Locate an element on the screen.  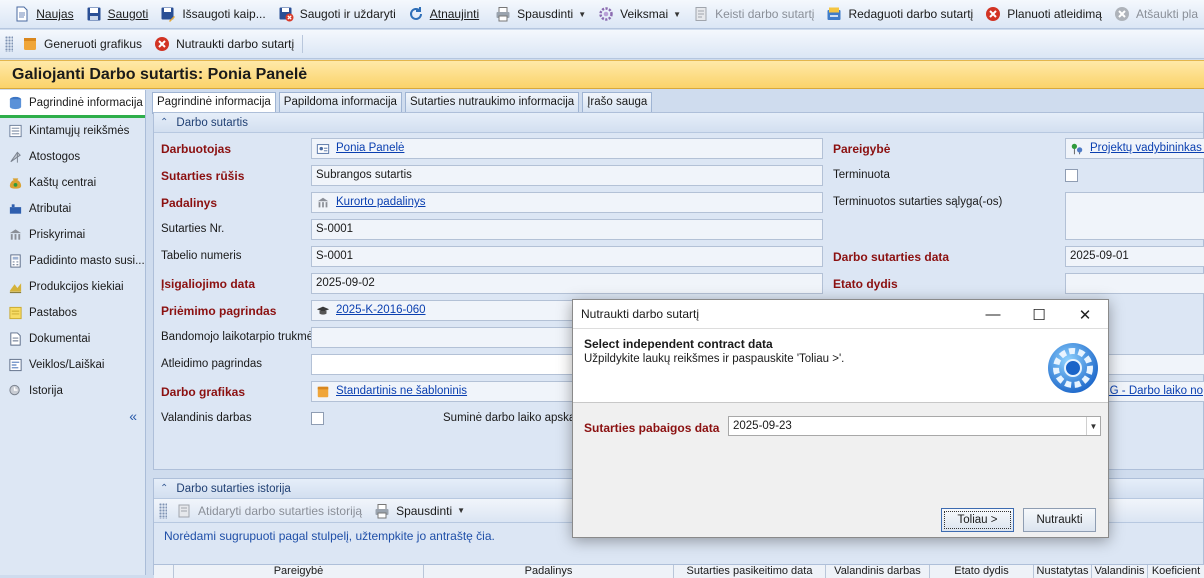
fixed-term-checkbox is located at coordinates (1071, 175).